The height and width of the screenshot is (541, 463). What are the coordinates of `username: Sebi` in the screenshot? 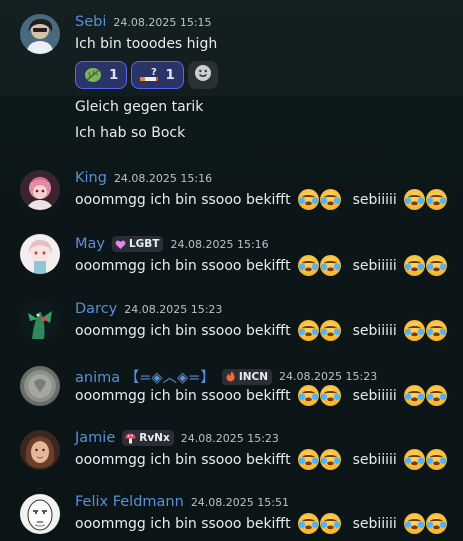 It's located at (90, 22).